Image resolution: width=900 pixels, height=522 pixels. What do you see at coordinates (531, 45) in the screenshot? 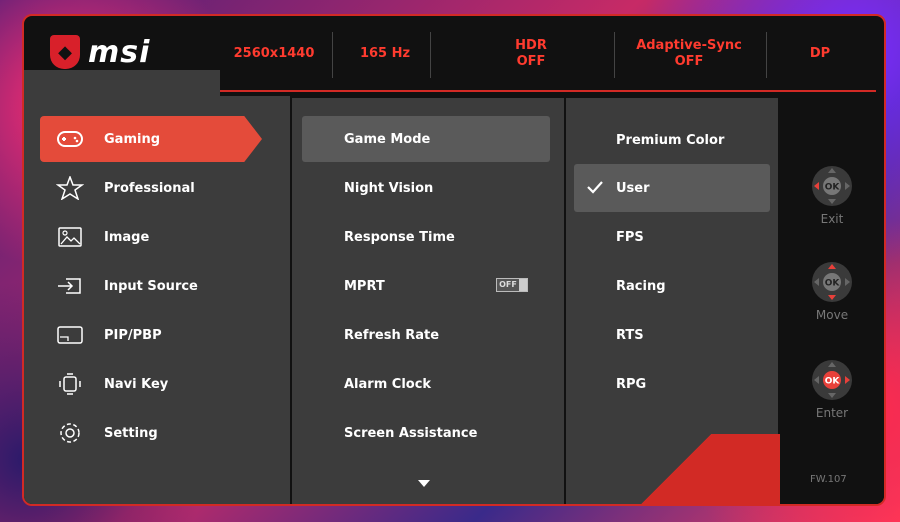
I see `status-line1: HDR` at bounding box center [531, 45].